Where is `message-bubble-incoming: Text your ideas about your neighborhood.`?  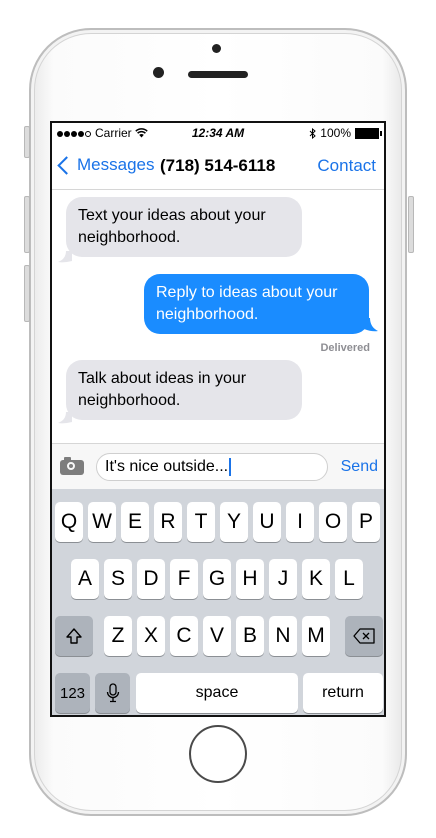 message-bubble-incoming: Text your ideas about your neighborhood. is located at coordinates (184, 227).